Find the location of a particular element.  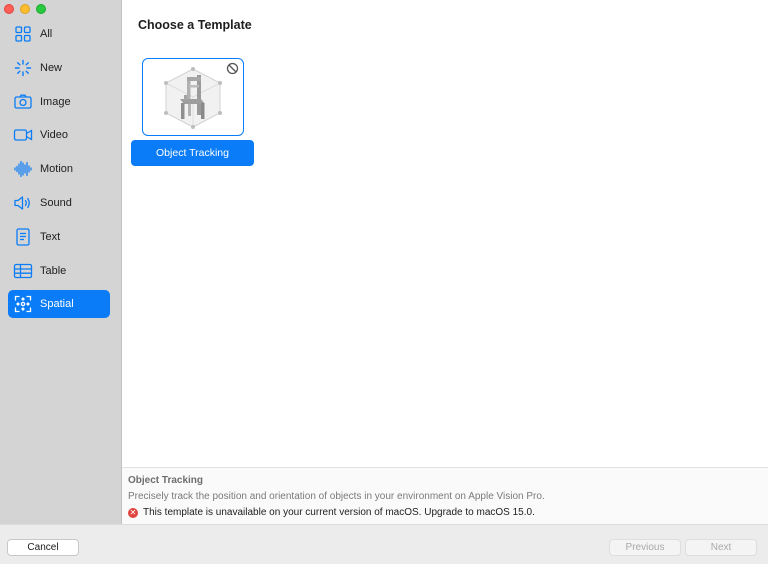

video-icon is located at coordinates (23, 135).